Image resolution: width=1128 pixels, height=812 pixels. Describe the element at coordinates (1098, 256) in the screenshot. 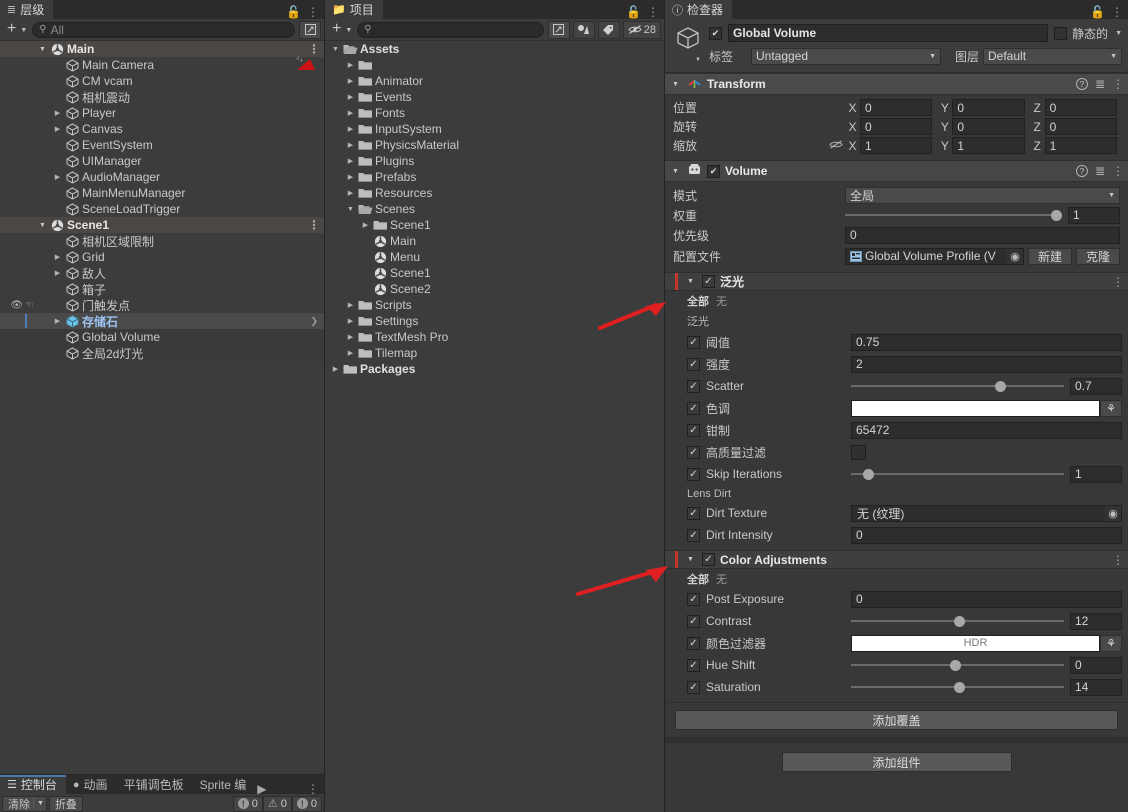

I see `clone-profile-button: 克隆` at that location.